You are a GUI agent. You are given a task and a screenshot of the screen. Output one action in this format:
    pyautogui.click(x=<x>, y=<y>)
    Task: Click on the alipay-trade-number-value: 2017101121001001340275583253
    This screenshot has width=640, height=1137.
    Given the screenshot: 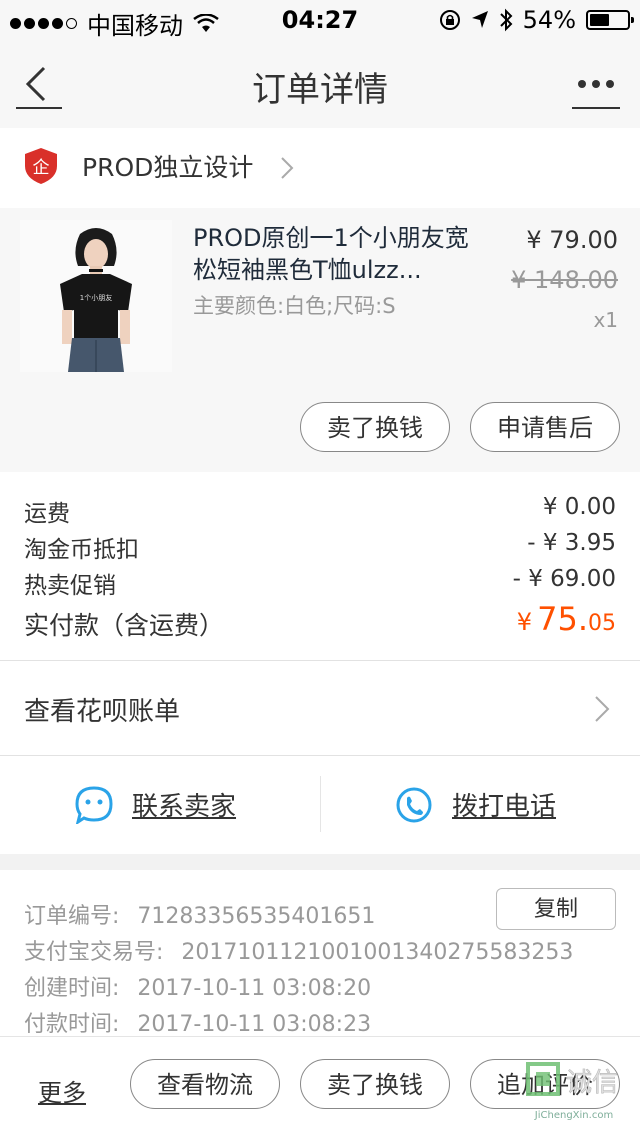 What is the action you would take?
    pyautogui.click(x=377, y=952)
    